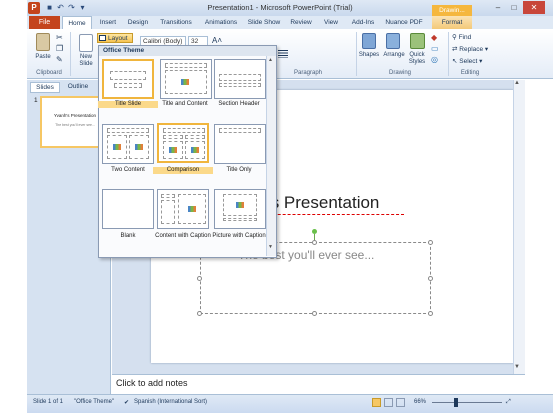 The image size is (553, 413). What do you see at coordinates (498, 7) in the screenshot?
I see `minimize-button: –` at bounding box center [498, 7].